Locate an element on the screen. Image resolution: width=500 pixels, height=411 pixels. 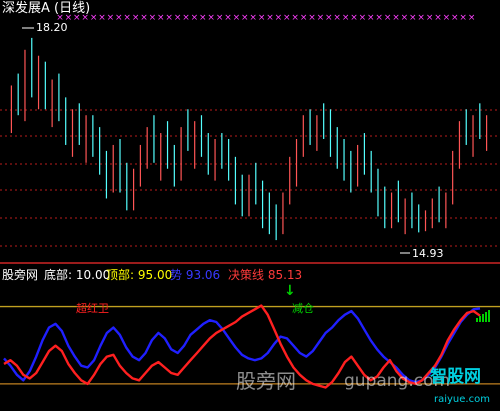
watermark-site-cn: 股旁网 is located at coordinates (266, 381).